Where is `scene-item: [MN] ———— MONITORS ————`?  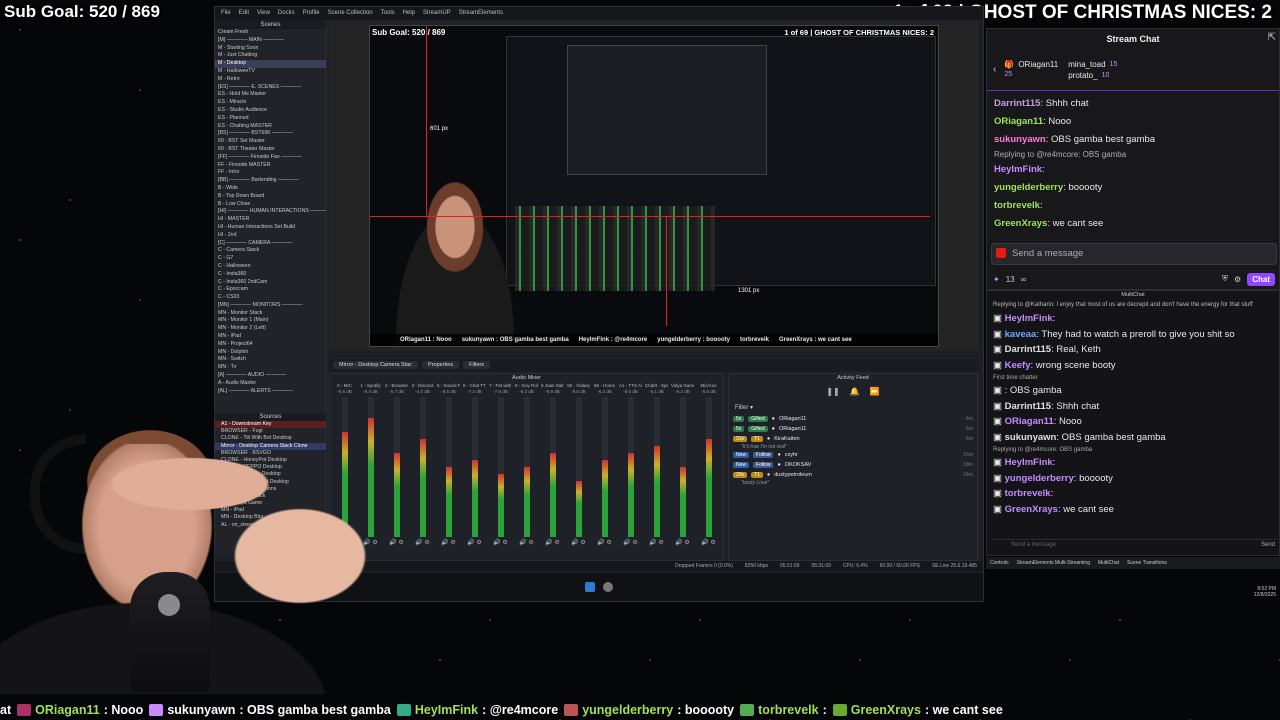 scene-item: [MN] ———— MONITORS ———— is located at coordinates (270, 306).